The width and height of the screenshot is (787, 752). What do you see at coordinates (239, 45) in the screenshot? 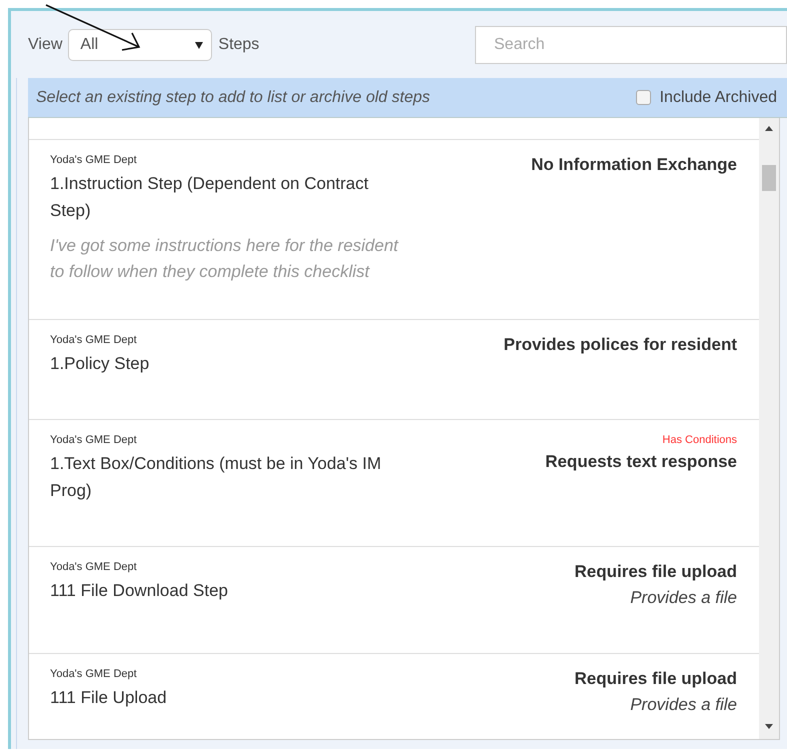
I see `steps-label: Steps` at bounding box center [239, 45].